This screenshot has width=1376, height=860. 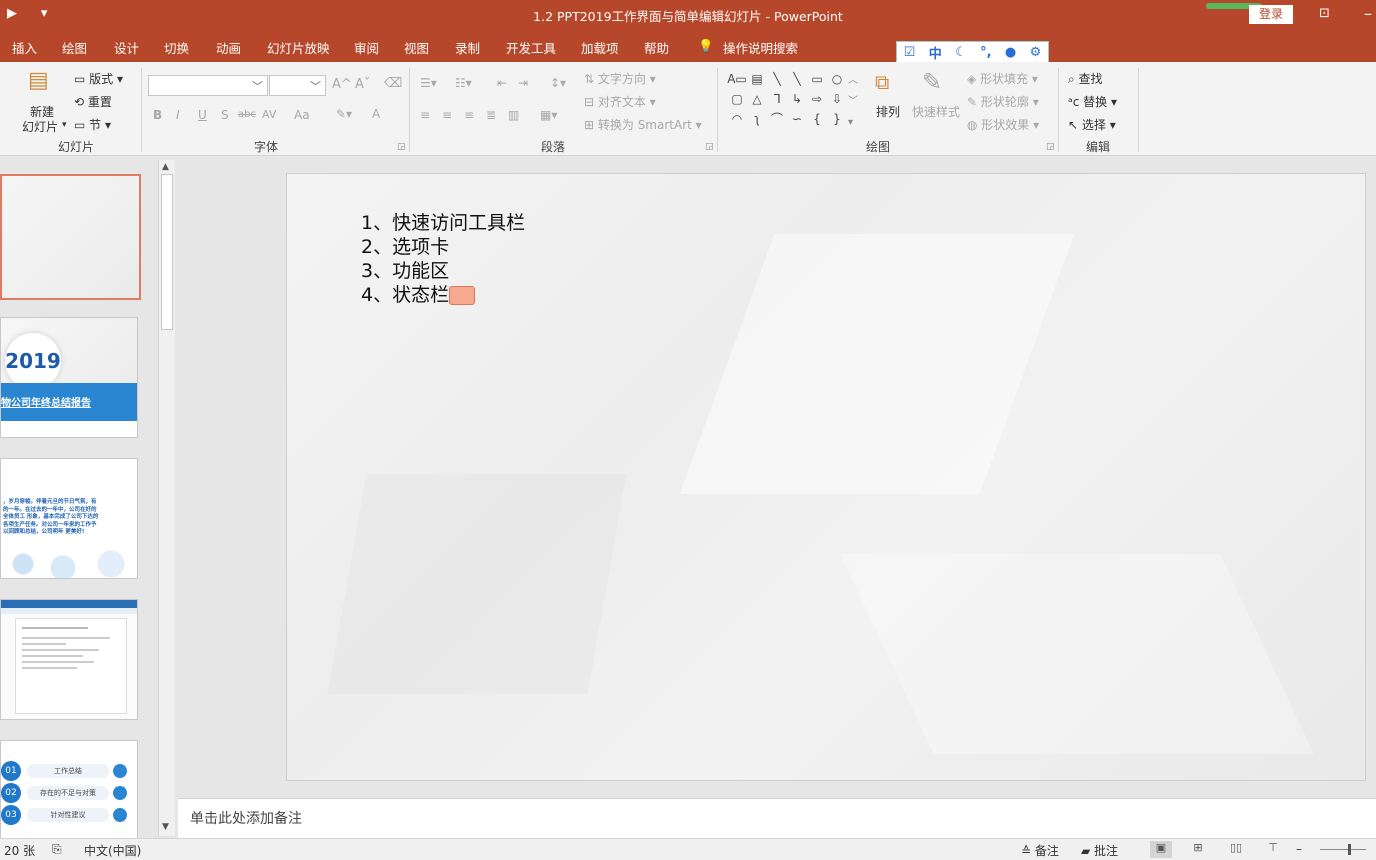 What do you see at coordinates (112, 850) in the screenshot?
I see `language-indicator: 中文(中国)` at bounding box center [112, 850].